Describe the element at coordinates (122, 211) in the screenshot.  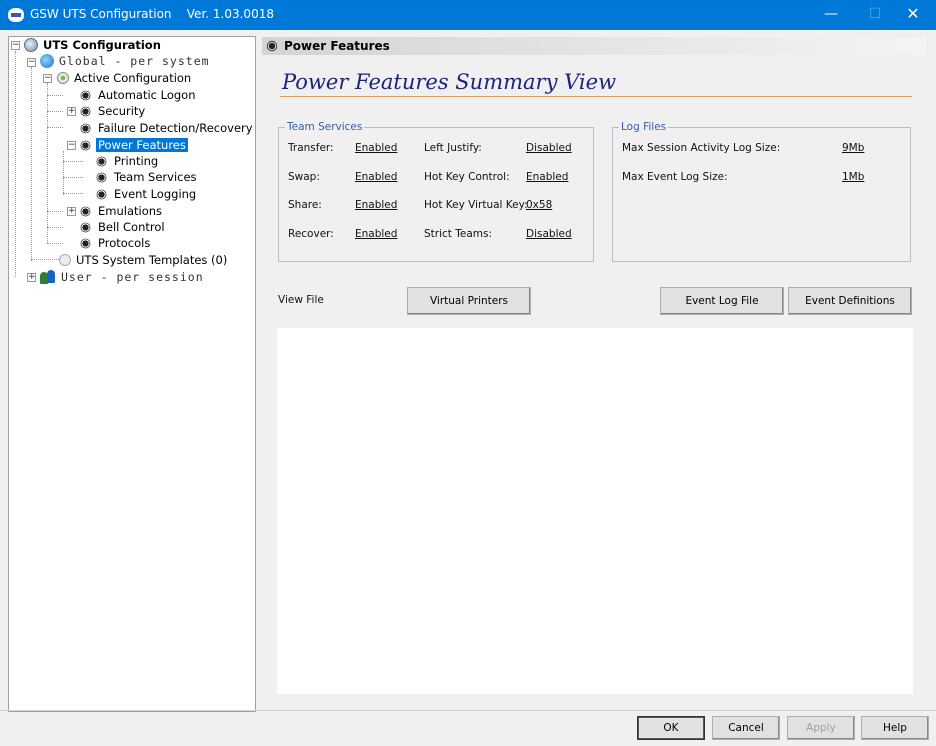
I see `tree-item-emulations: Emulations` at that location.